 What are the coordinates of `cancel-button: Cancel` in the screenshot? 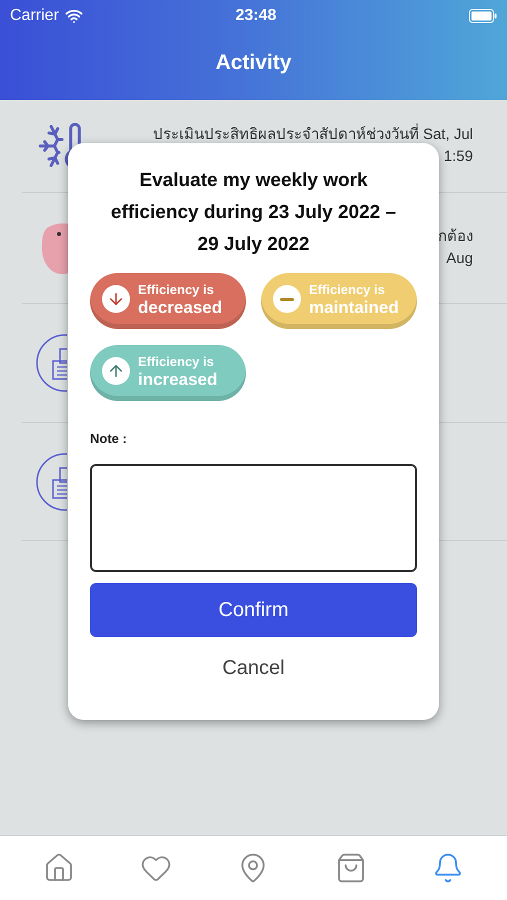 It's located at (253, 668).